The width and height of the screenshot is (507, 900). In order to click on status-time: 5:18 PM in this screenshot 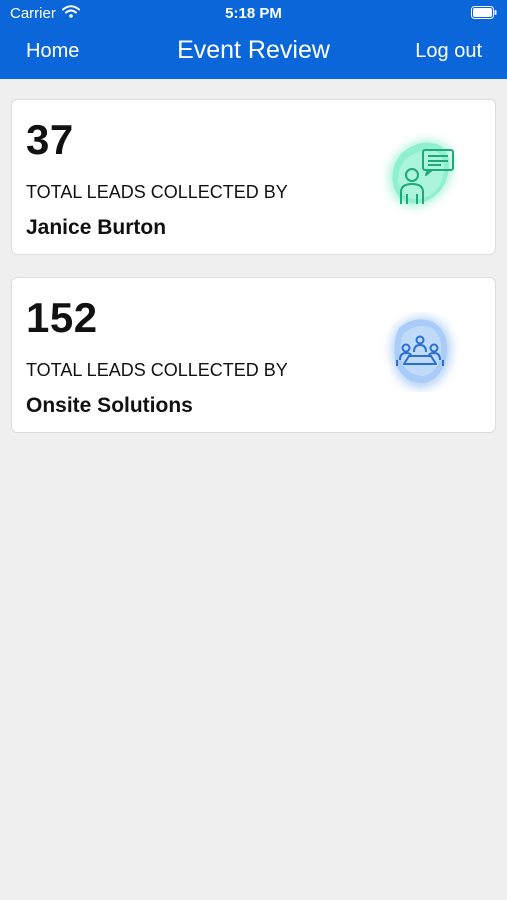, I will do `click(253, 13)`.